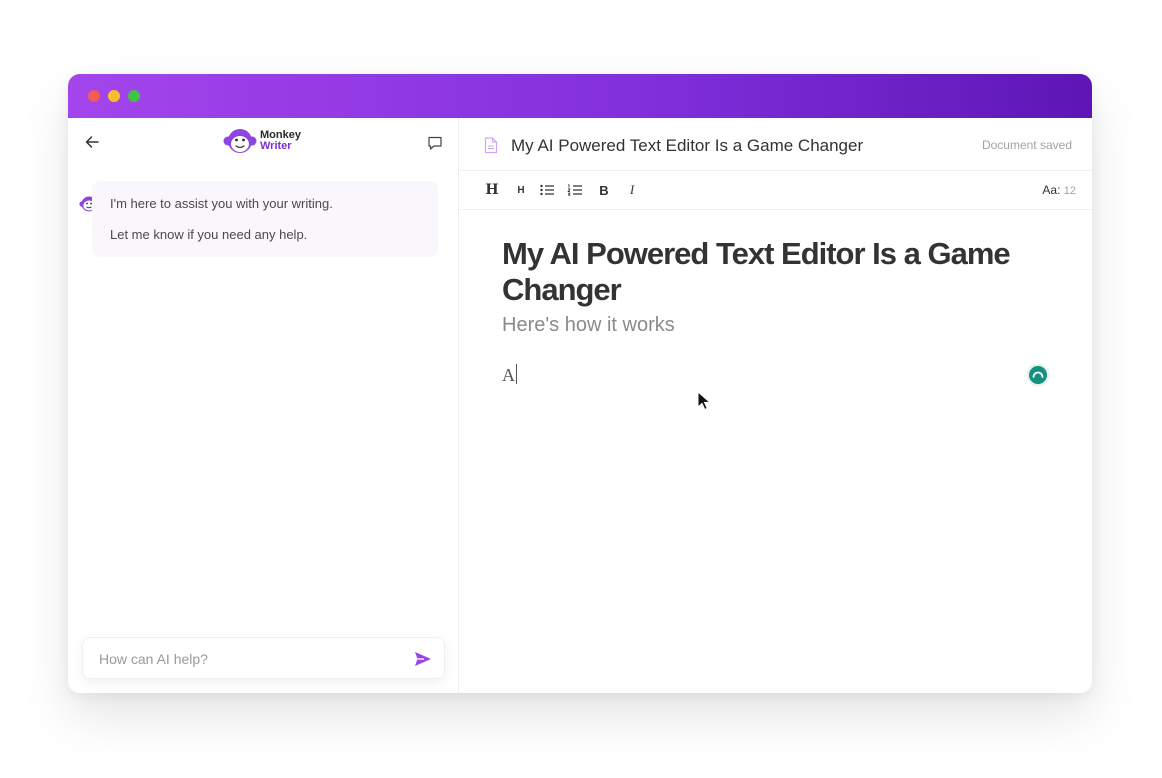 Image resolution: width=1162 pixels, height=778 pixels. I want to click on formatting-toolbar: H H B I Aa: 12, so click(776, 190).